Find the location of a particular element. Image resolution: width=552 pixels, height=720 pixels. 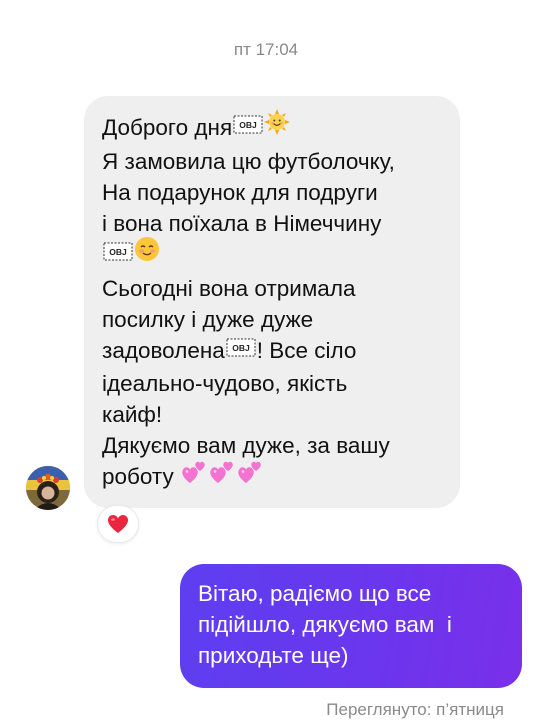

red-heart-icon is located at coordinates (118, 524).